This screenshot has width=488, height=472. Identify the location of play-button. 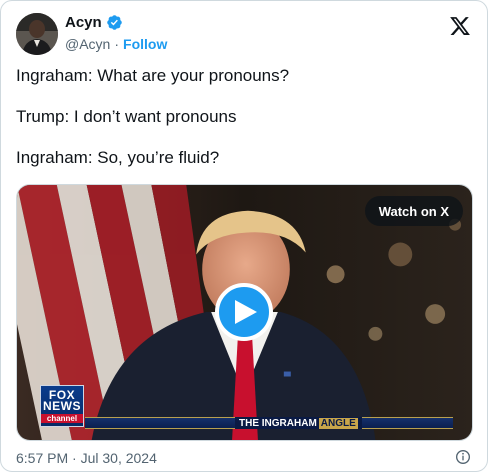
(244, 312).